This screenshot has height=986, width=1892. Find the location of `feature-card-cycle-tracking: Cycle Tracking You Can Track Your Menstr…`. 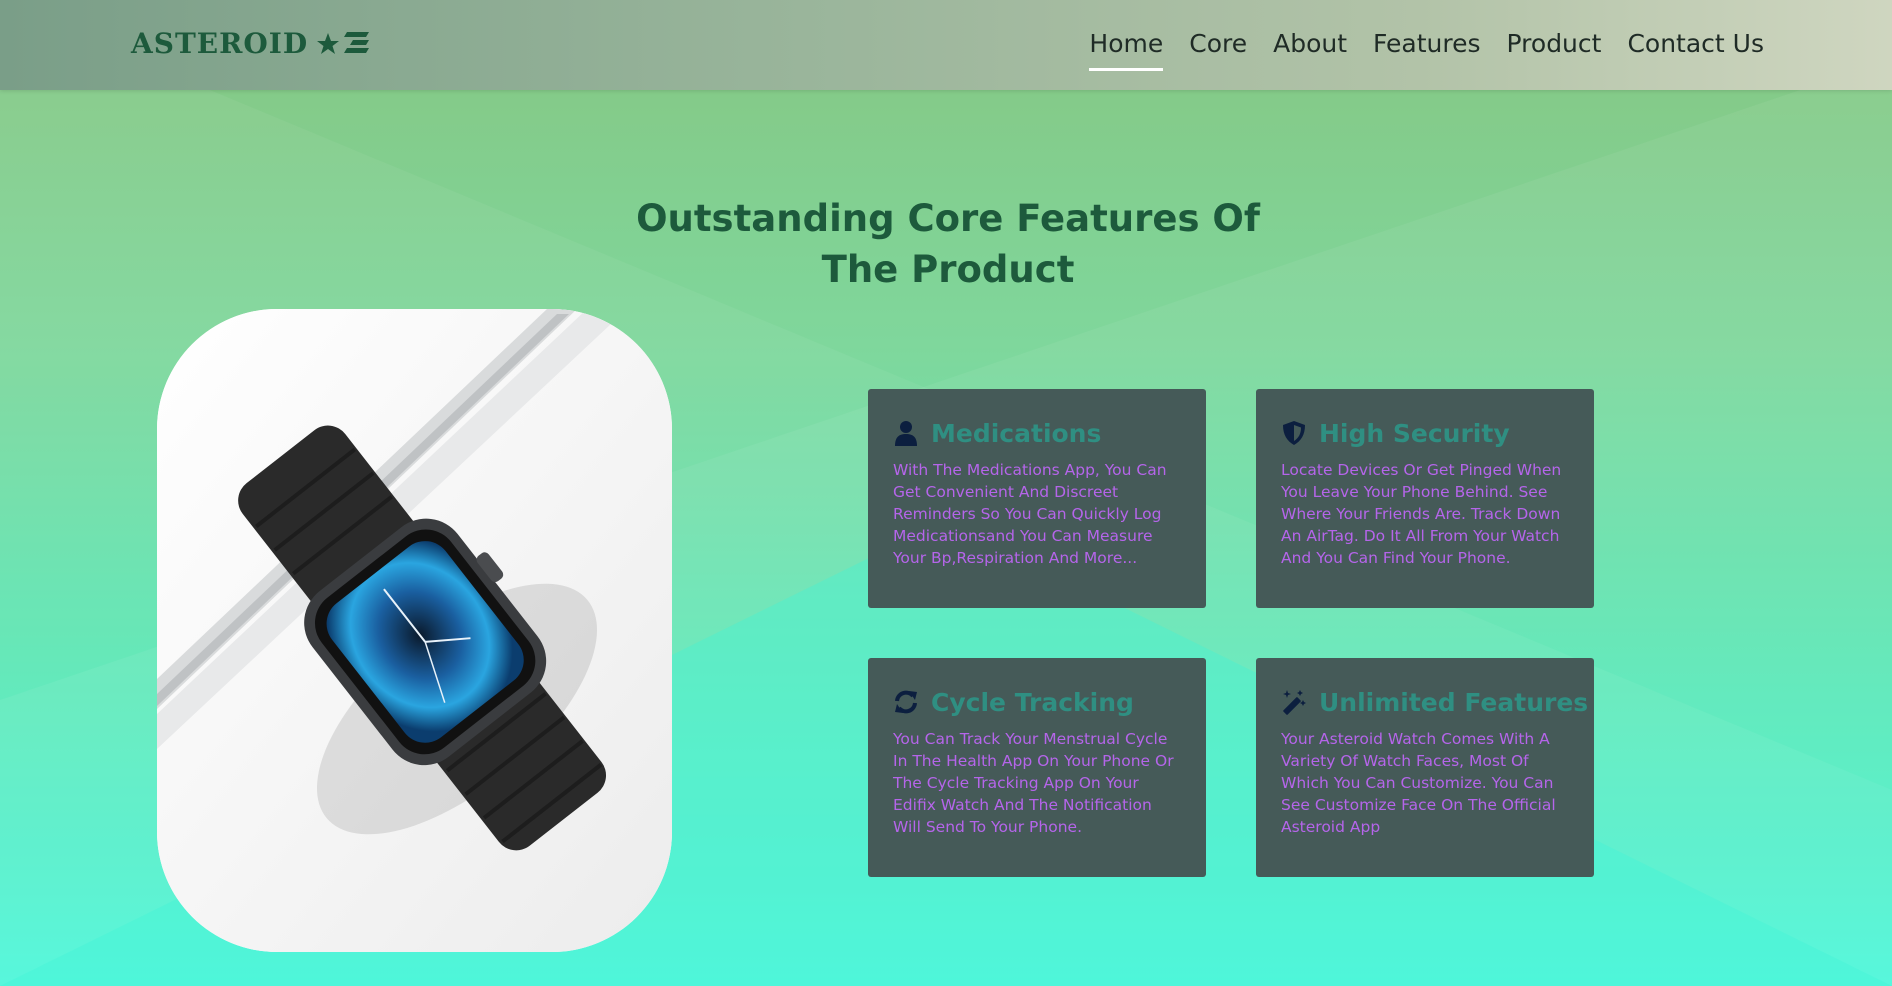

feature-card-cycle-tracking: Cycle Tracking You Can Track Your Menstr… is located at coordinates (1037, 767).